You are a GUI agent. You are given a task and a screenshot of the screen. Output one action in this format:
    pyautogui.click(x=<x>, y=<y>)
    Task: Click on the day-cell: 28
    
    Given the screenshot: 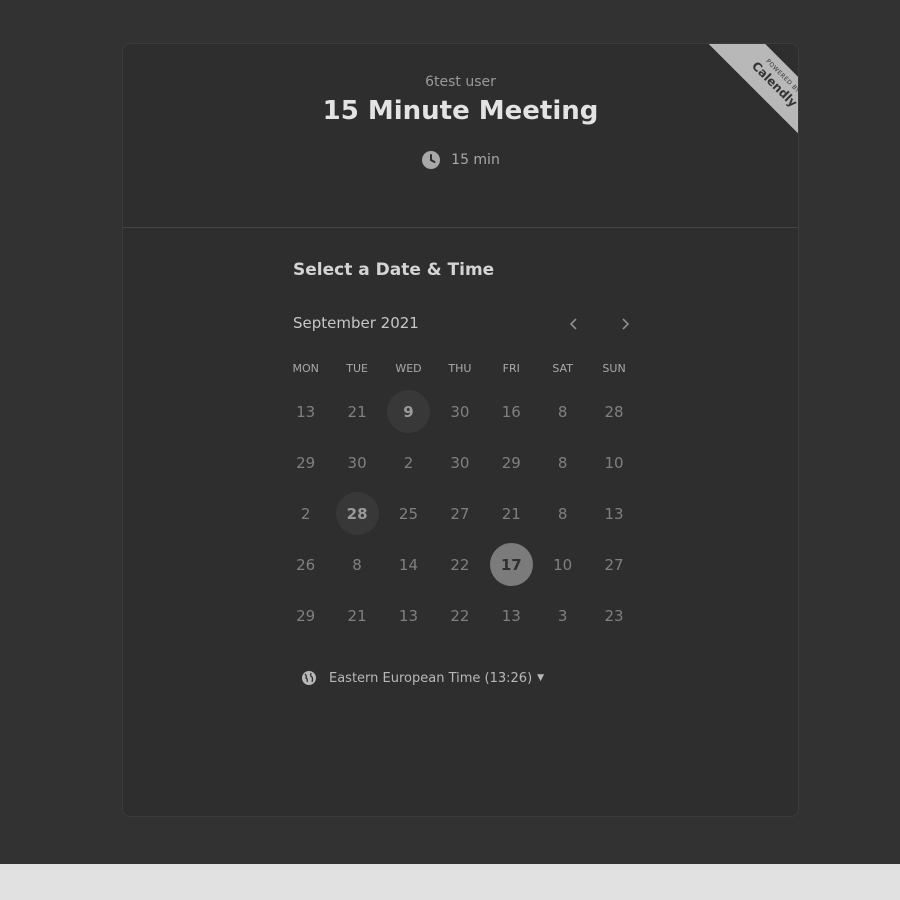 What is the action you would take?
    pyautogui.click(x=613, y=411)
    